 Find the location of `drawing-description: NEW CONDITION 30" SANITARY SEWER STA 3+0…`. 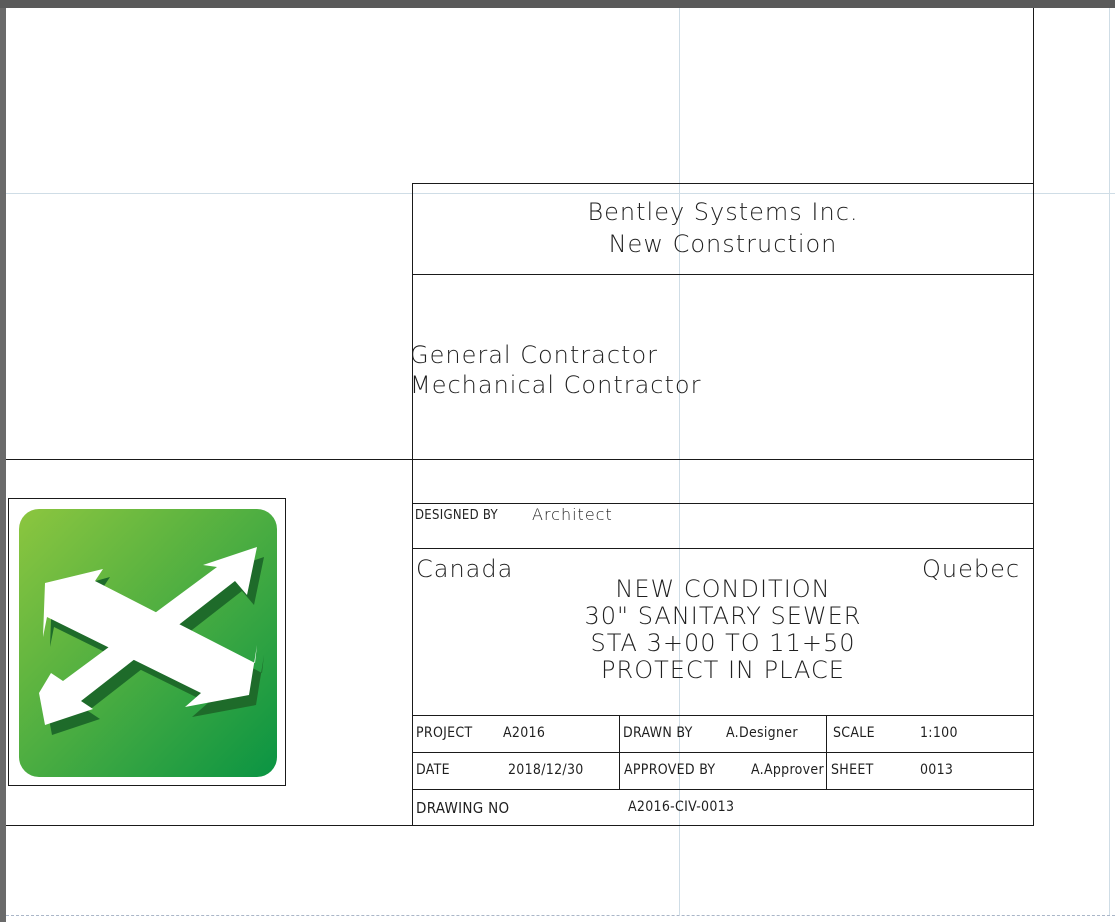

drawing-description: NEW CONDITION 30" SANITARY SEWER STA 3+0… is located at coordinates (723, 630).